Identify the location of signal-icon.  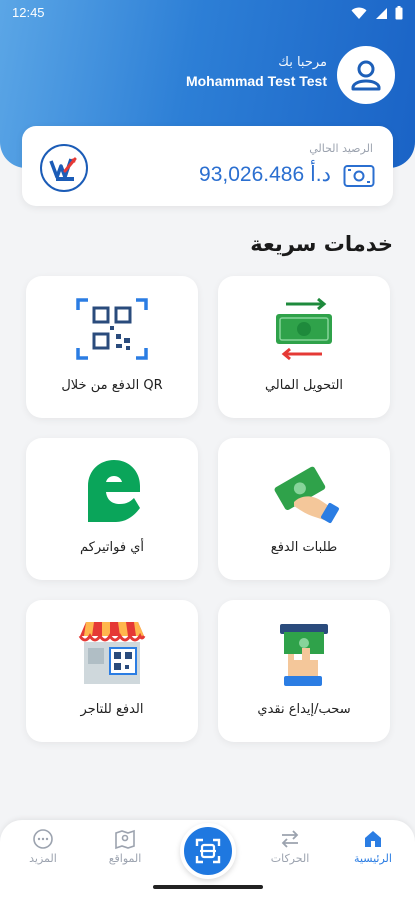
(381, 13).